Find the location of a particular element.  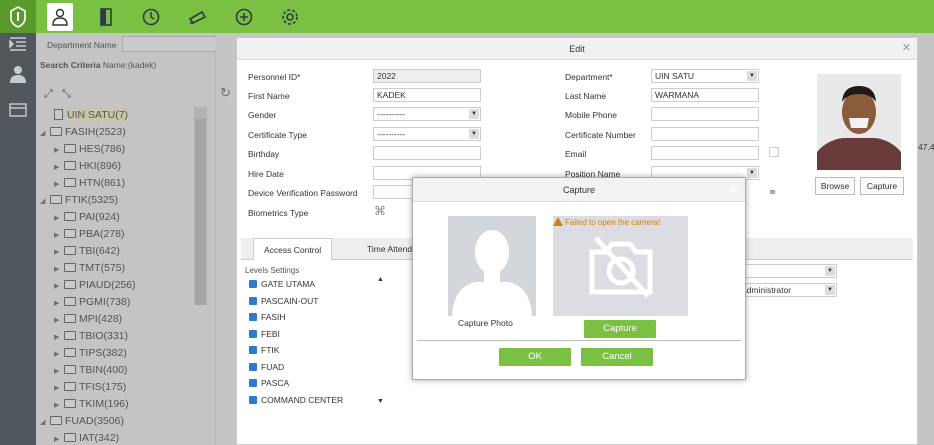

camera-error: Failed to open the camera! is located at coordinates (606, 222).